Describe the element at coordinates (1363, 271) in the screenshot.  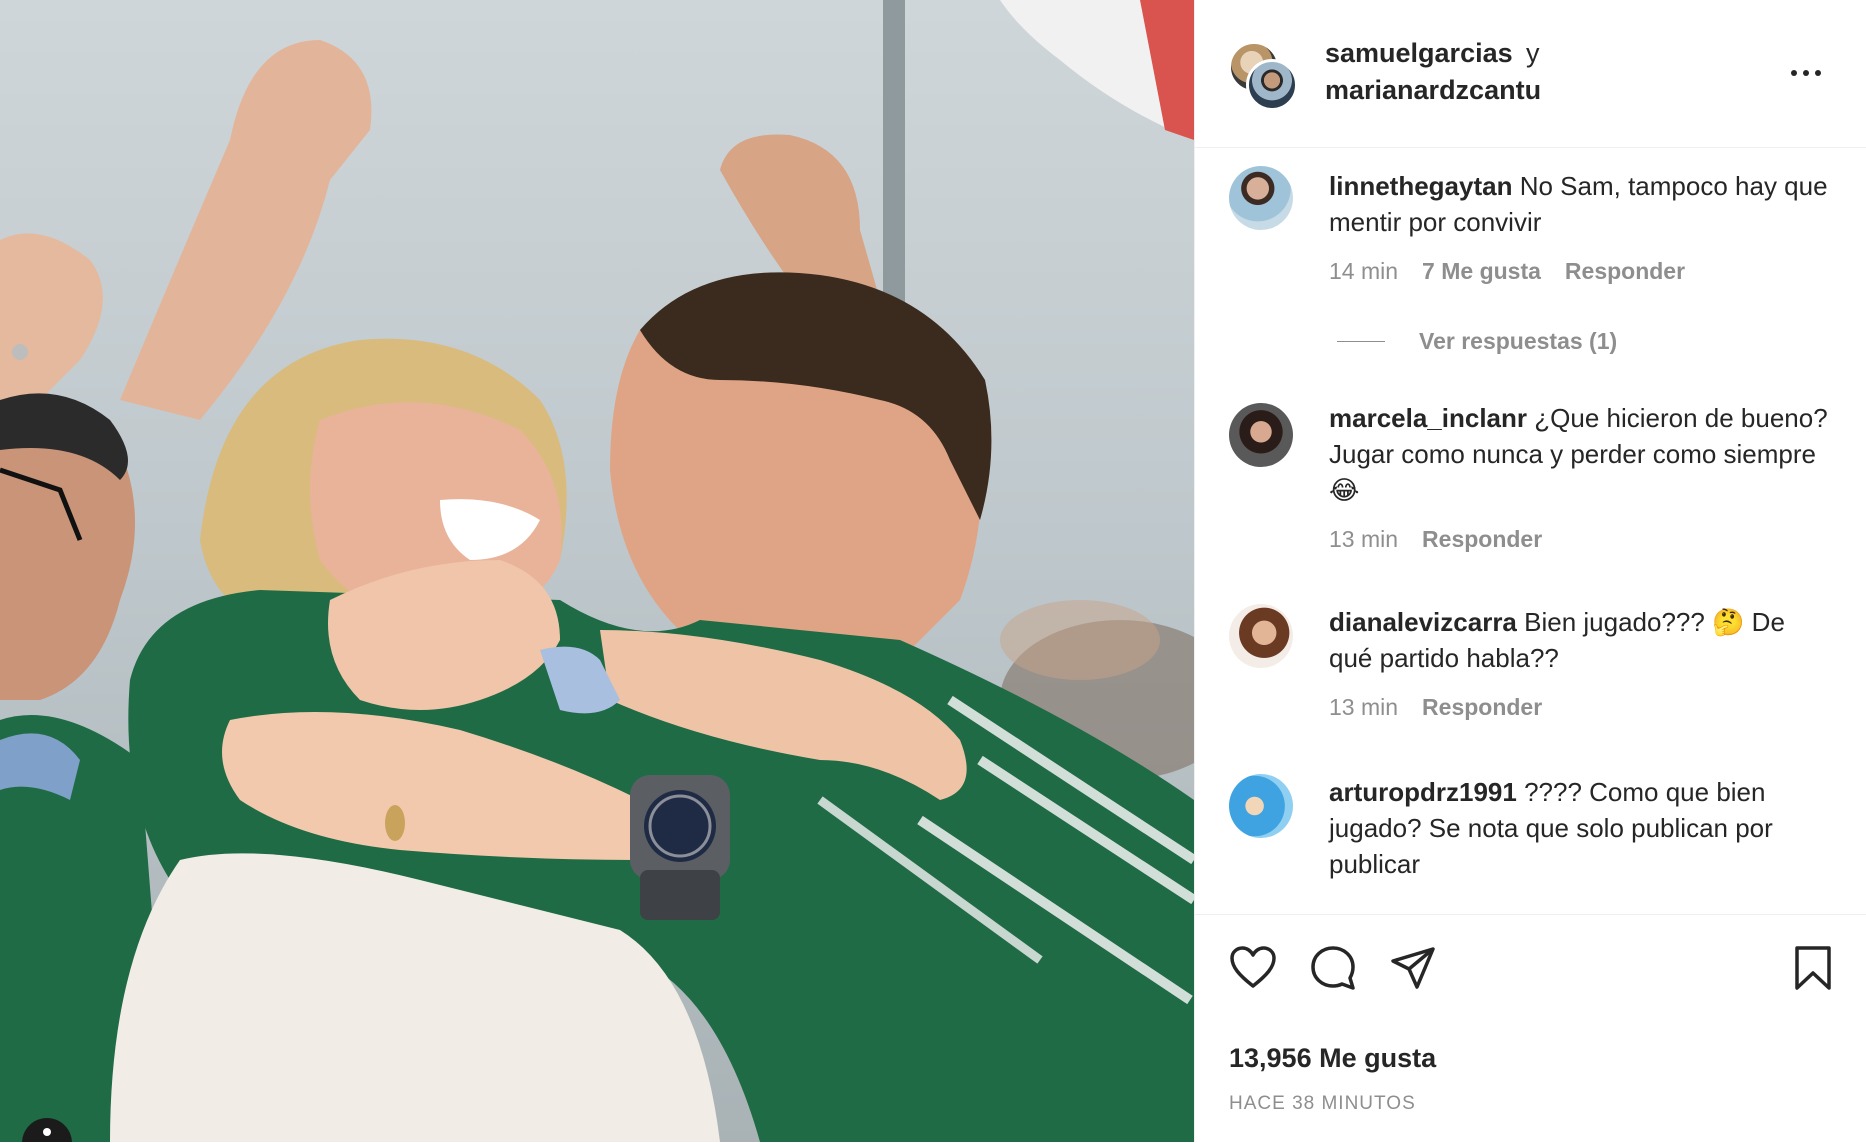
I see `comment-time: 14 min` at that location.